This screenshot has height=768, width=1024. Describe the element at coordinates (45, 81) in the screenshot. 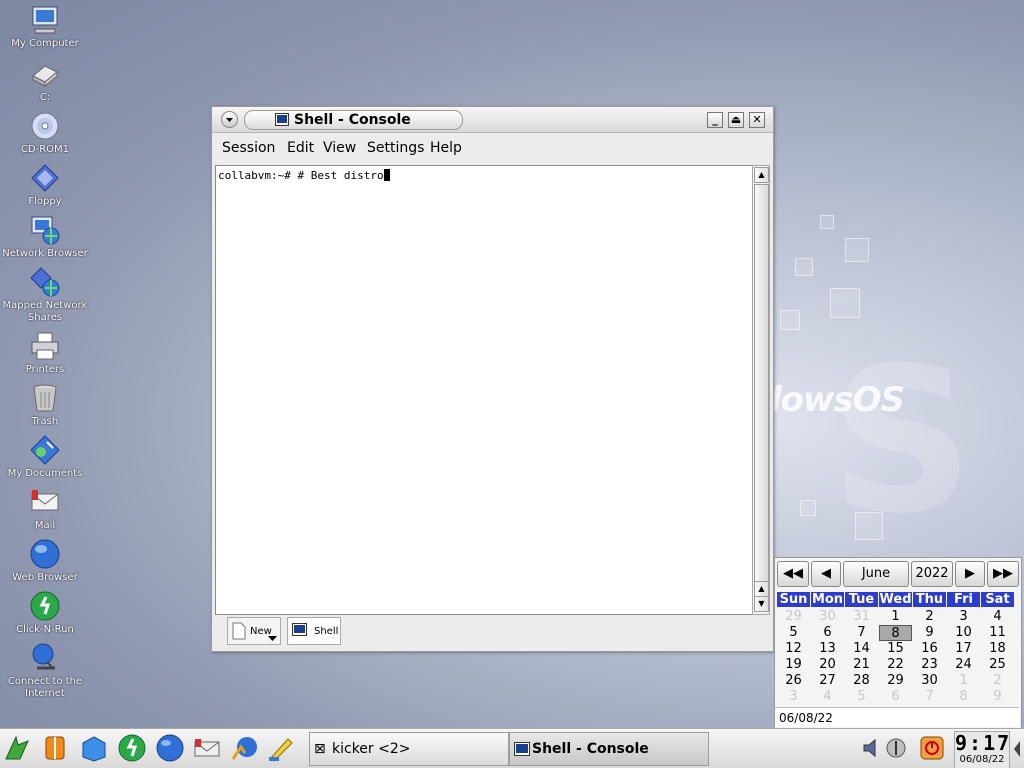

I see `desktop-icon-drive-c: C:` at that location.